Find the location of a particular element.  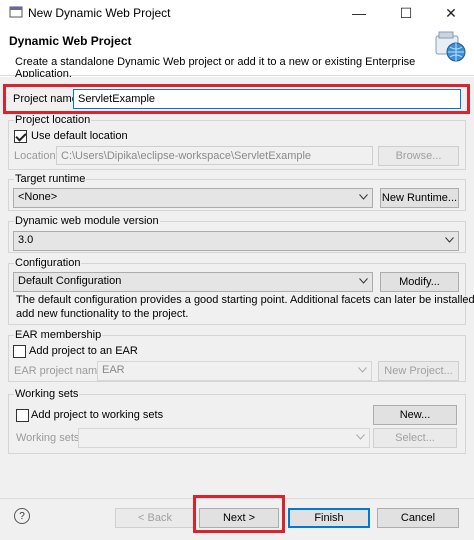

target-runtime-value: <None> is located at coordinates (38, 197).